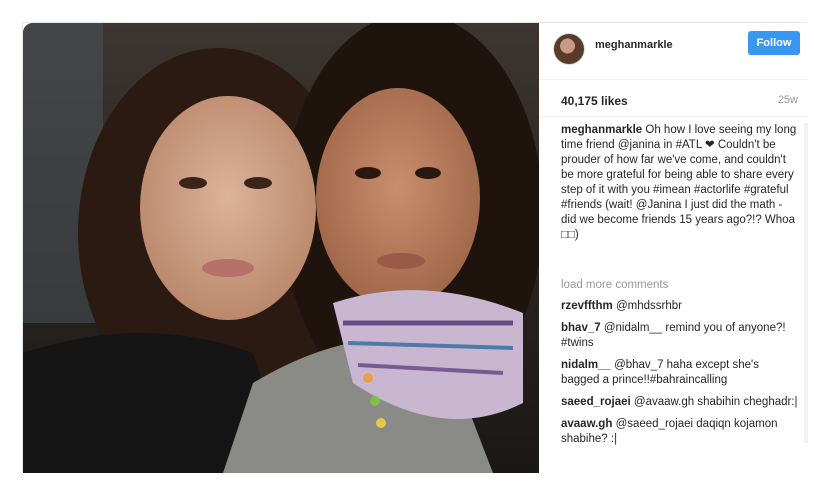 The height and width of the screenshot is (488, 814). What do you see at coordinates (673, 51) in the screenshot?
I see `post-header: meghanmarkle Follow` at bounding box center [673, 51].